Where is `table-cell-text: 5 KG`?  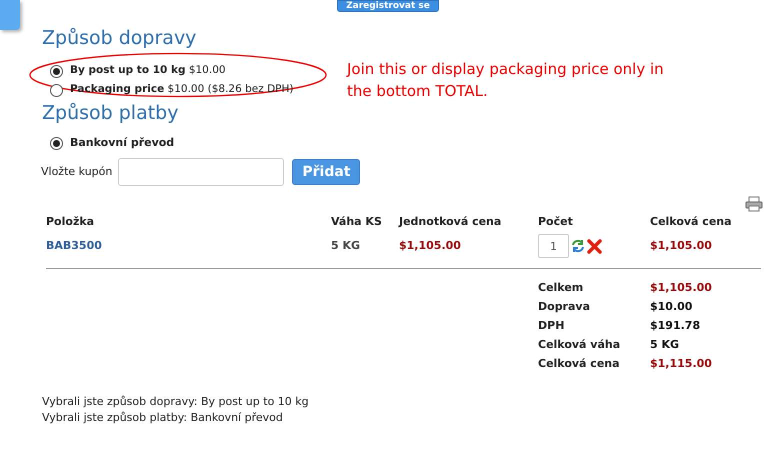 table-cell-text: 5 KG is located at coordinates (346, 246).